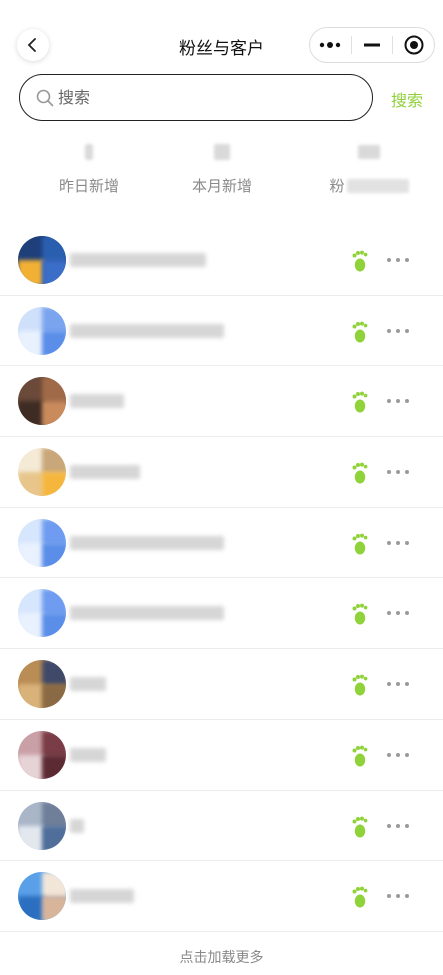  Describe the element at coordinates (377, 185) in the screenshot. I see `stat-label-obscured` at that location.